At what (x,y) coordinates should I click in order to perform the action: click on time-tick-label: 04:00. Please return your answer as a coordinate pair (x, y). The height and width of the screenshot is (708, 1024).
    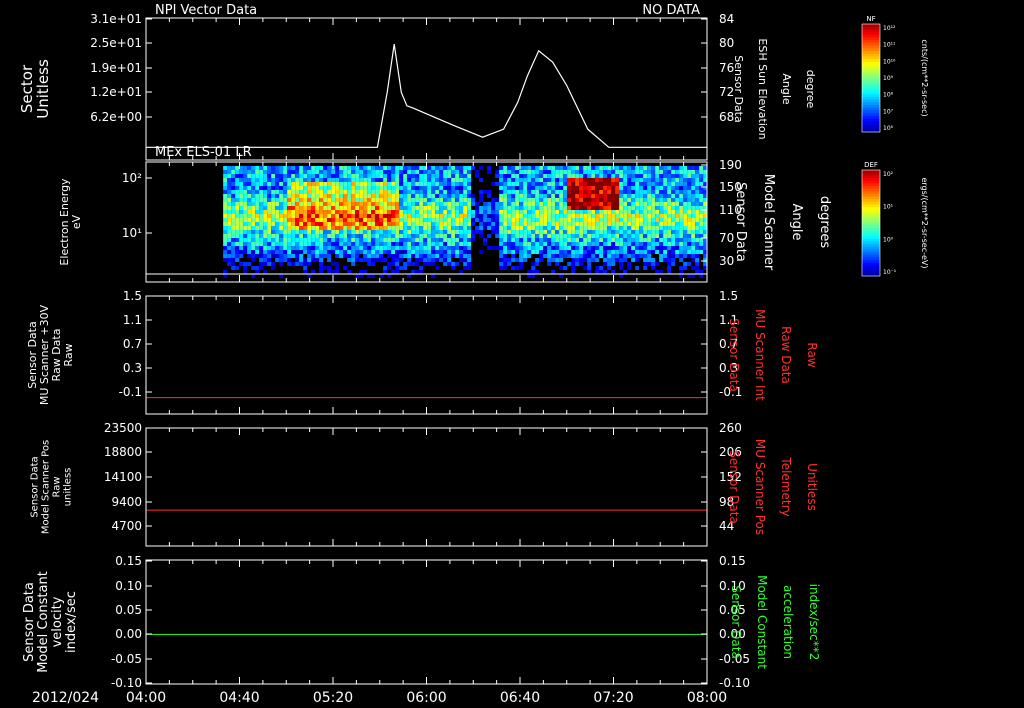
    Looking at the image, I should click on (146, 698).